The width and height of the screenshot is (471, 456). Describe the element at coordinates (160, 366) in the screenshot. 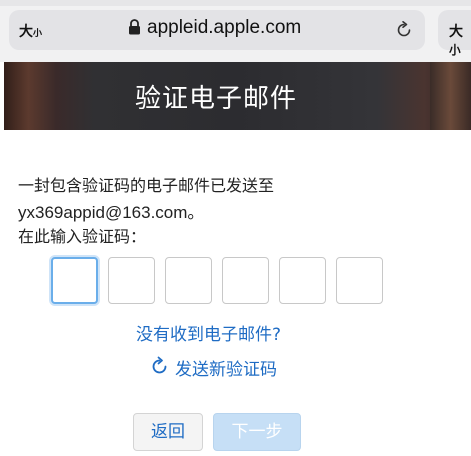

I see `resend-icon` at that location.